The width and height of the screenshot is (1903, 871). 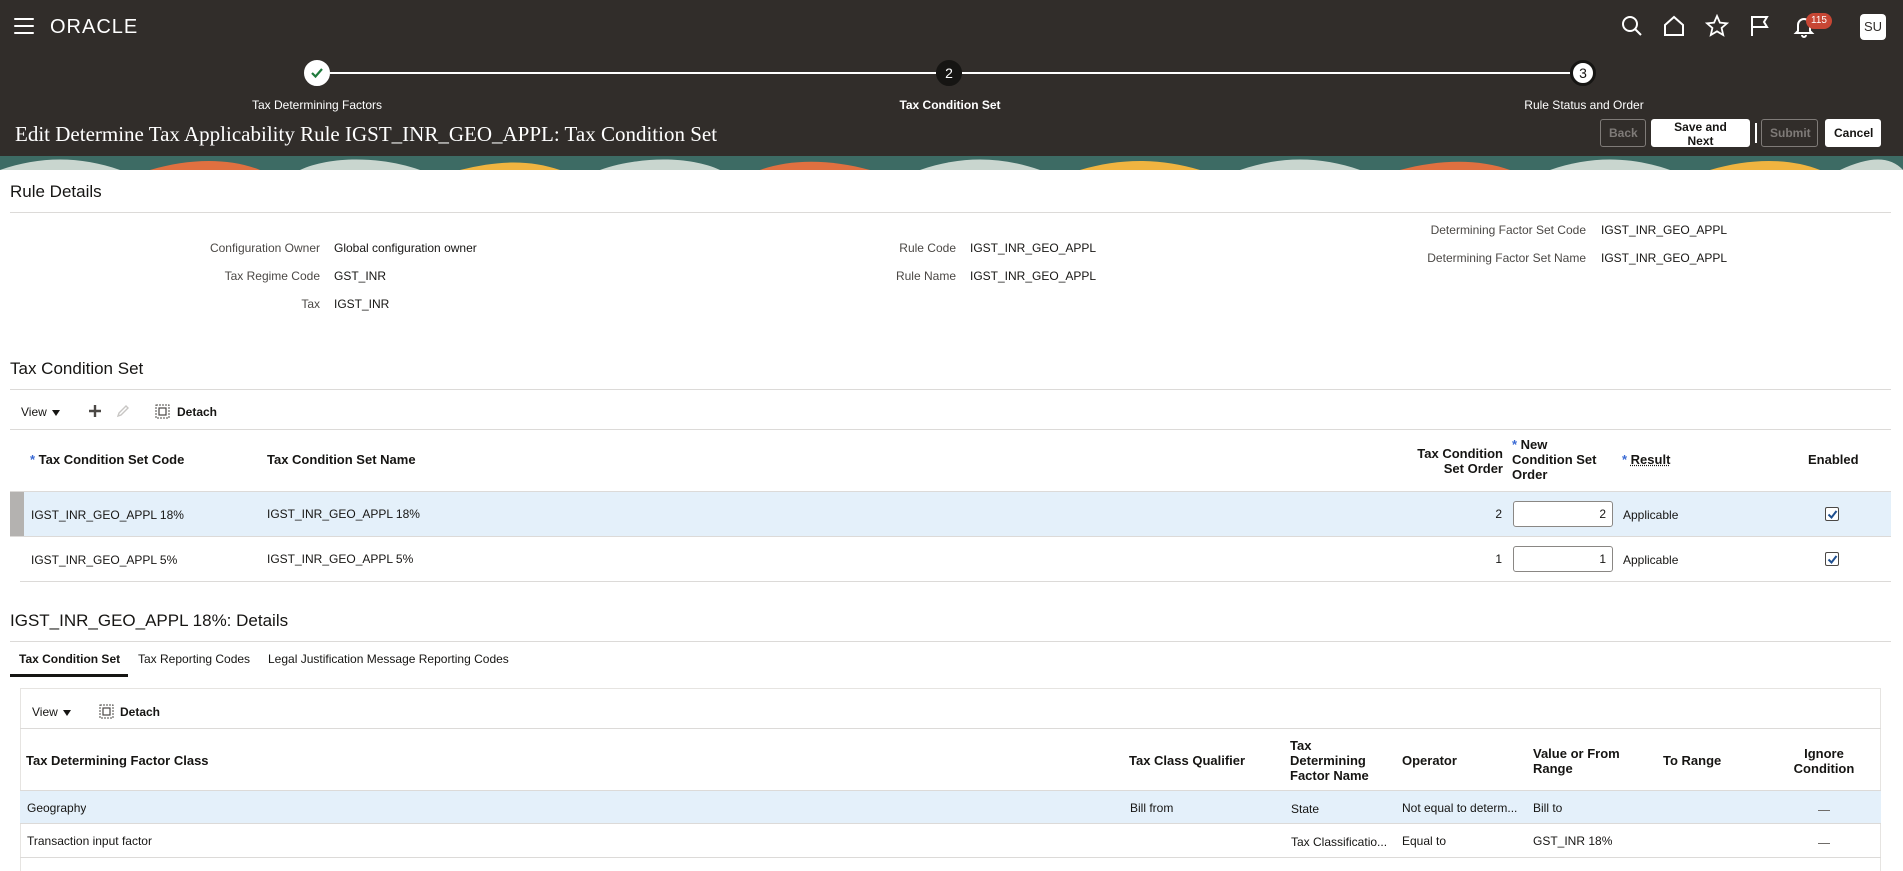 I want to click on edit-pencil-icon, so click(x=123, y=411).